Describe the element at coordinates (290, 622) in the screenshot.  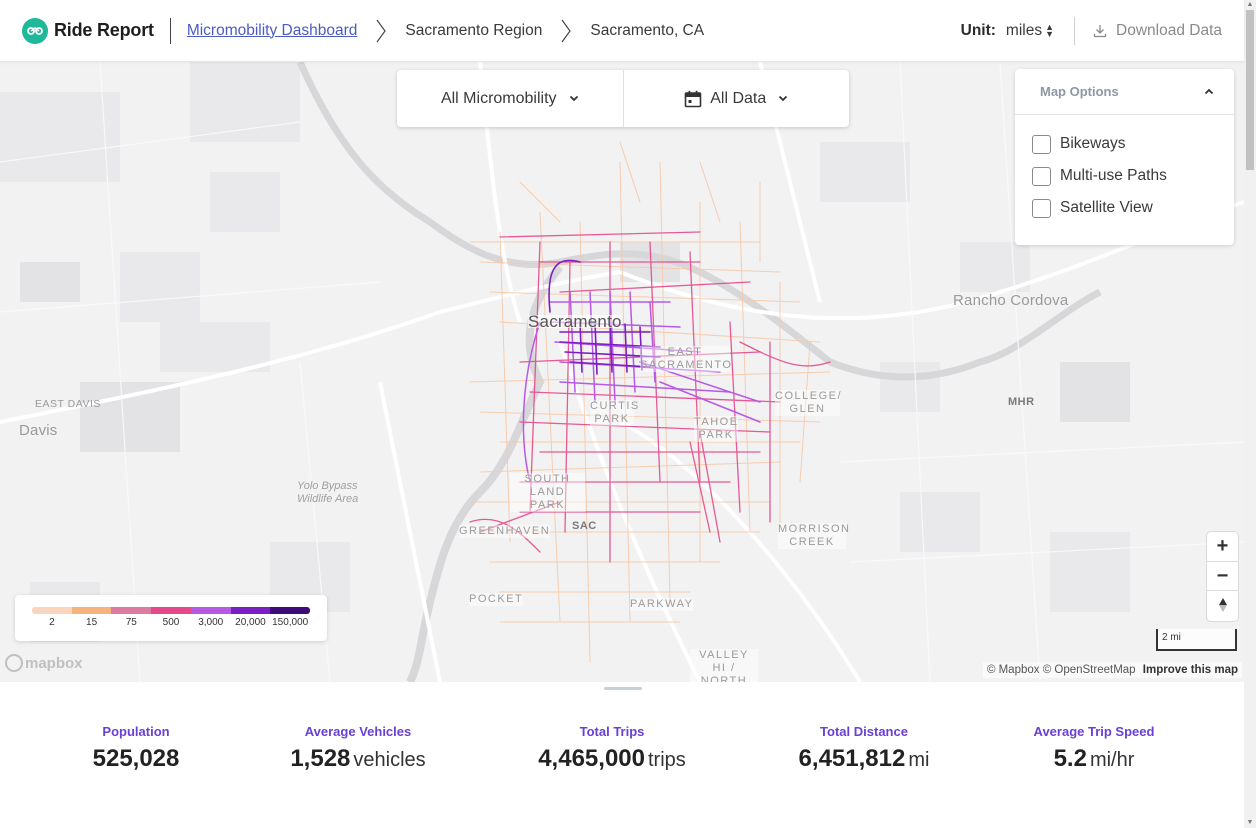
I see `legend-tick-label: 150,000` at that location.